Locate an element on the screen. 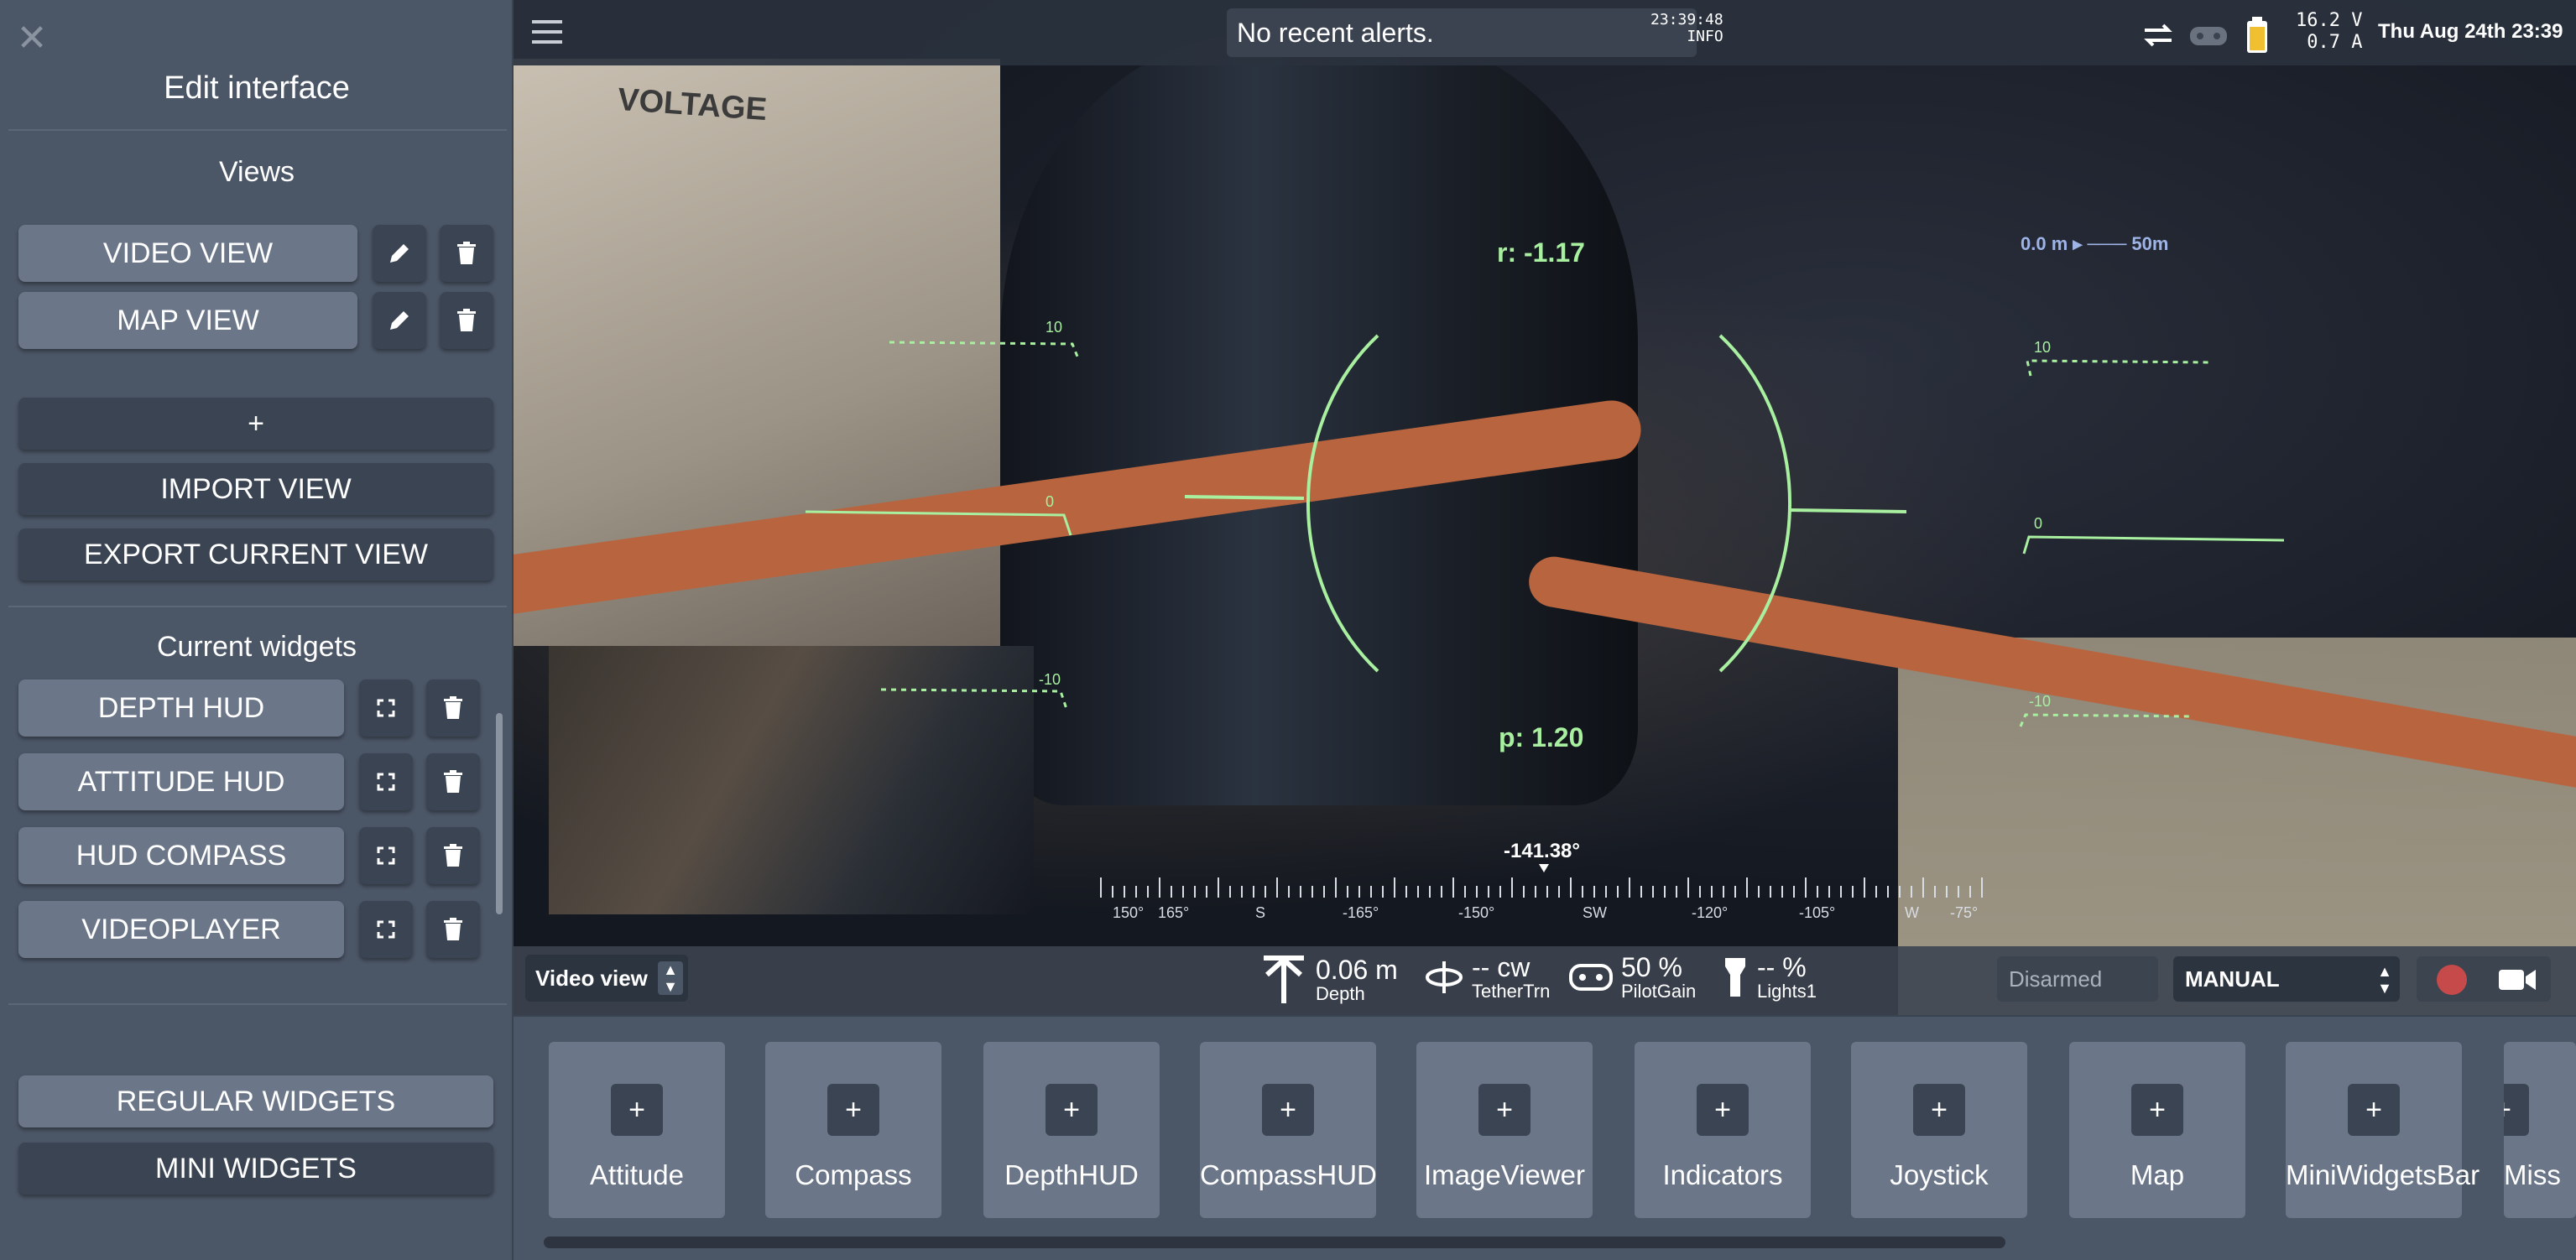 The height and width of the screenshot is (1260, 2576). tether-label: TetherTrn is located at coordinates (1511, 992).